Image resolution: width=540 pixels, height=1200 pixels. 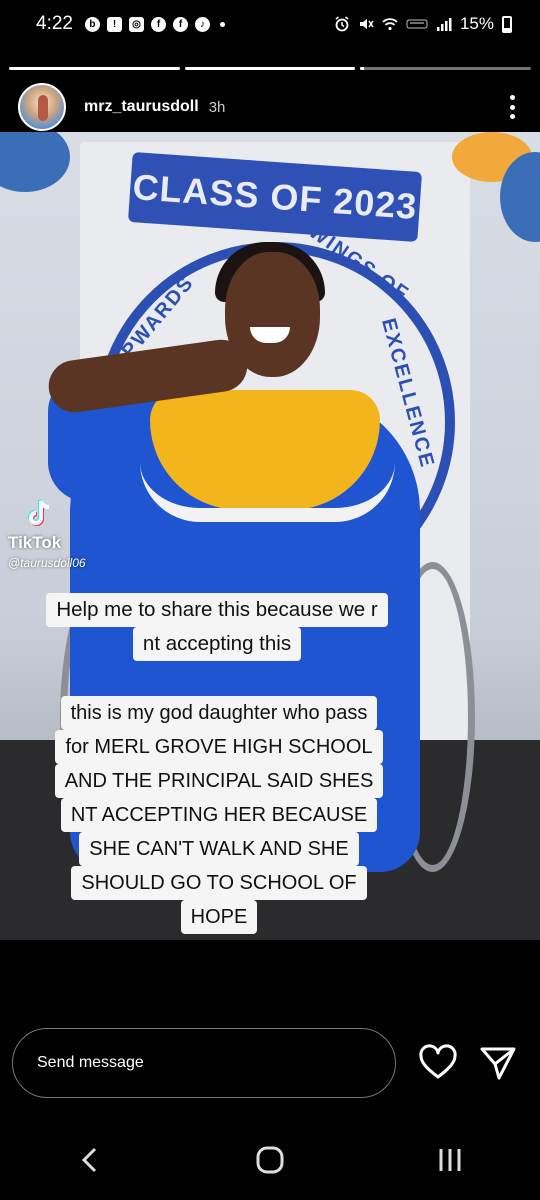 What do you see at coordinates (219, 883) in the screenshot?
I see `caption-line: SHOULD GO TO SCHOOL OF` at bounding box center [219, 883].